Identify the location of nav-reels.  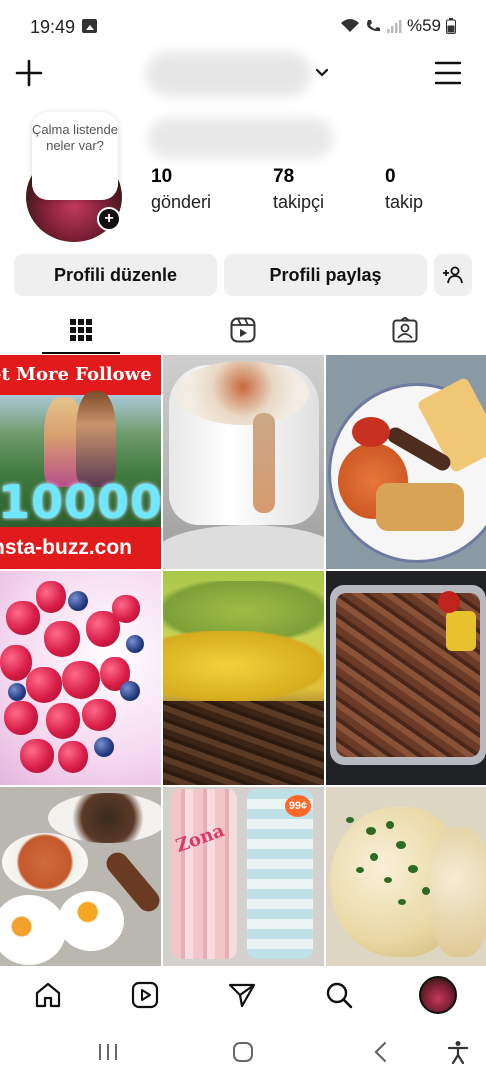
(145, 995).